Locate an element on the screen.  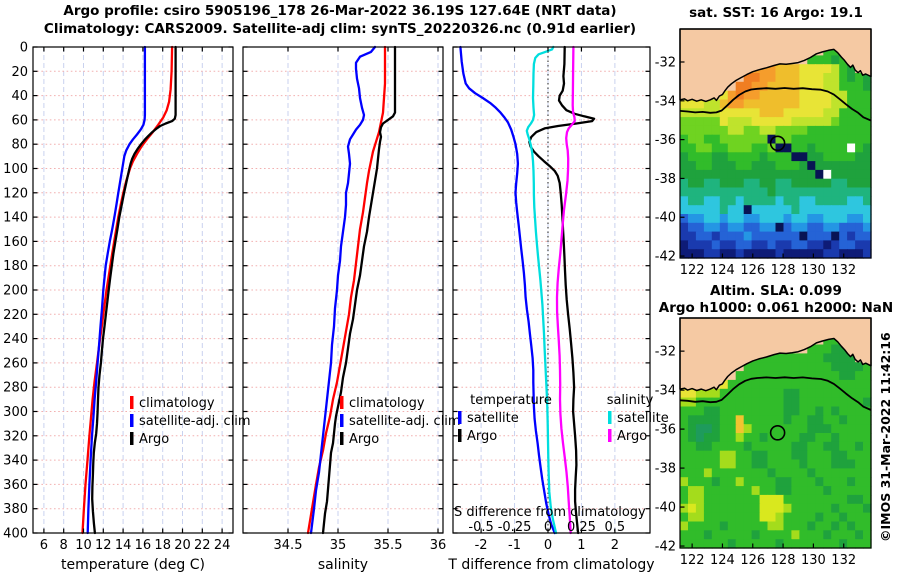
x-tick-label: 14 is located at coordinates (123, 545).